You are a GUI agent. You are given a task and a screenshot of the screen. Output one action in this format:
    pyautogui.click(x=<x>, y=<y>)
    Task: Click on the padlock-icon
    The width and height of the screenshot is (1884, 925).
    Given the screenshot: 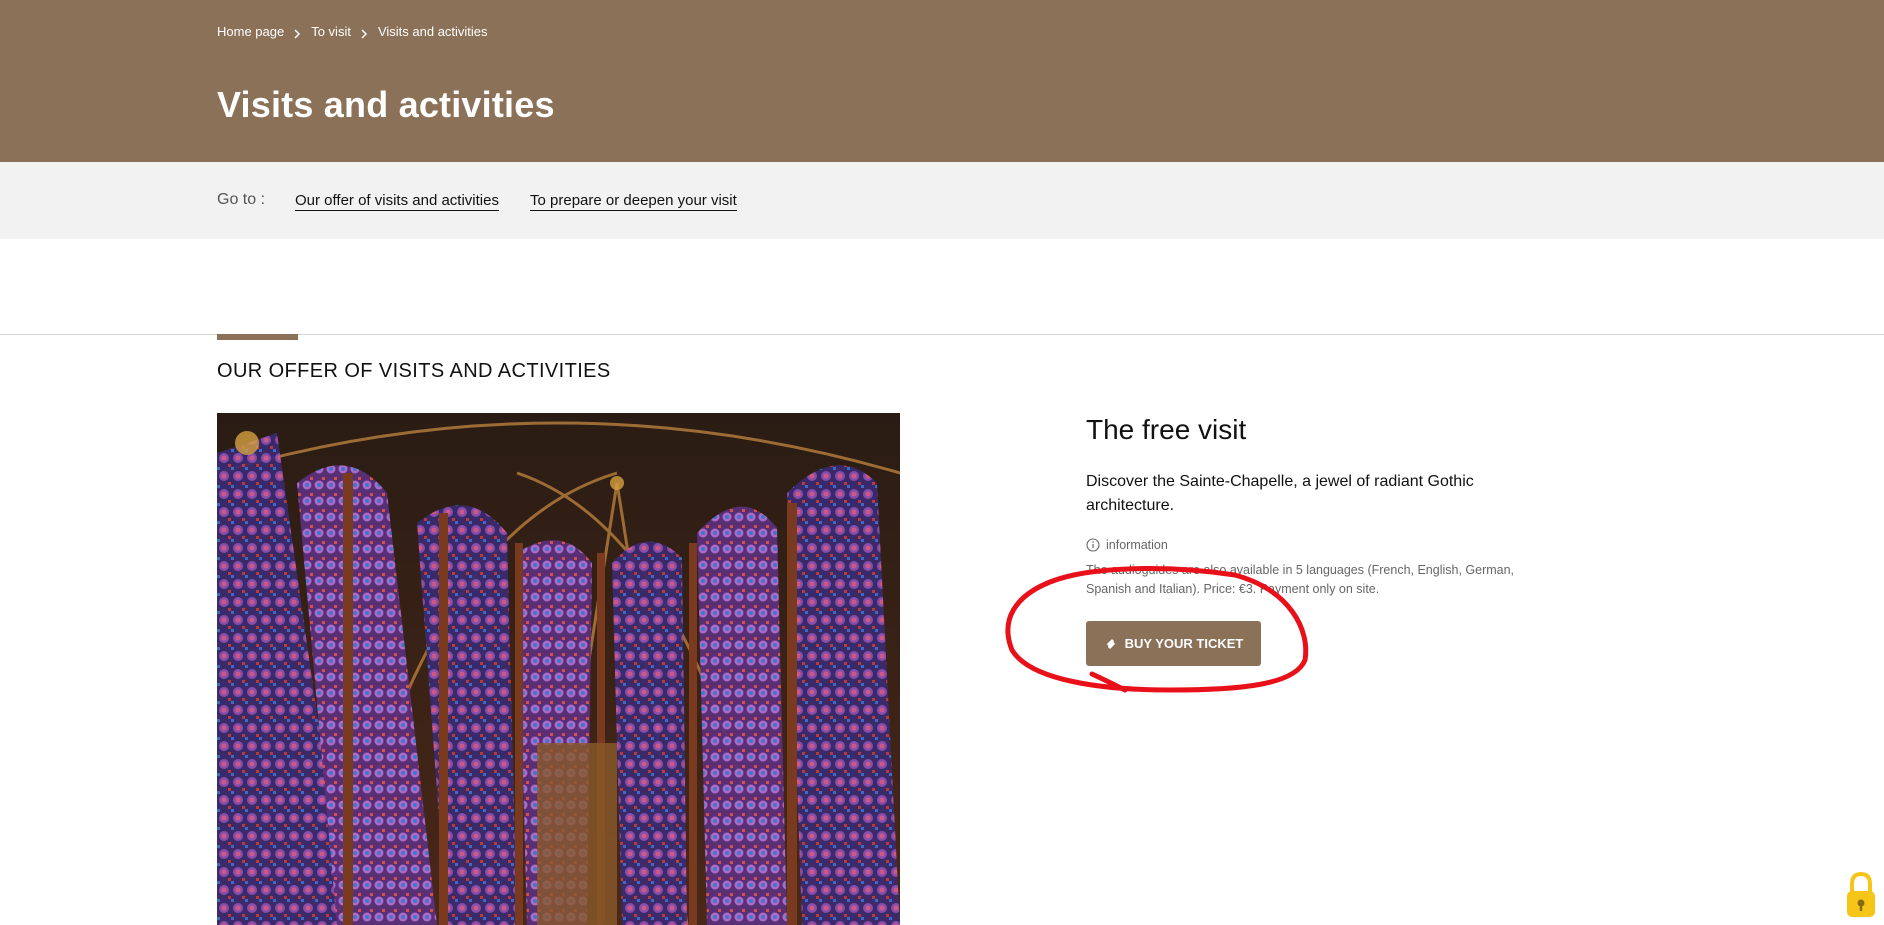 What is the action you would take?
    pyautogui.click(x=1861, y=895)
    